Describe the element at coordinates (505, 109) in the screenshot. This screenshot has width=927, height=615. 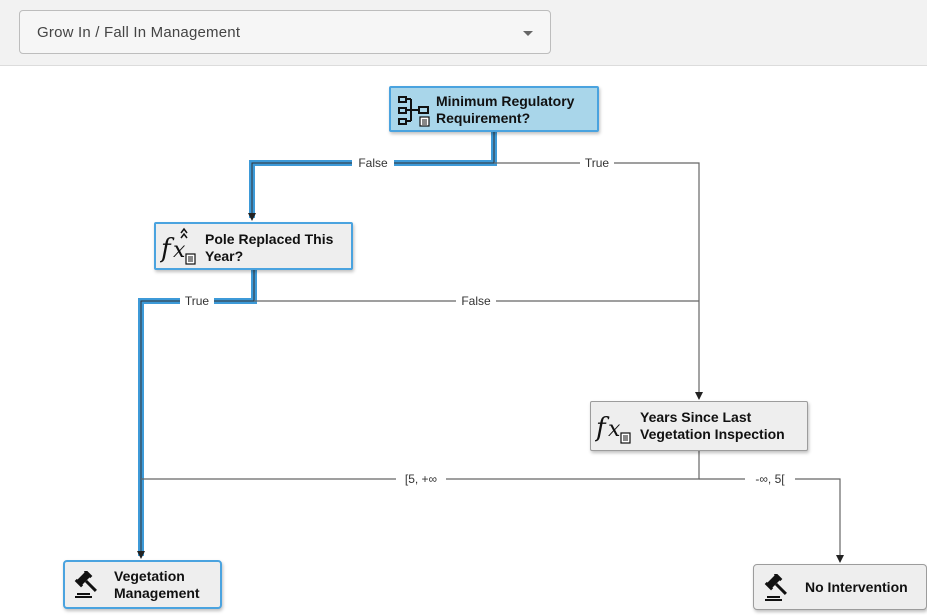
I see `node-label: Minimum Regulatory Requirement?` at that location.